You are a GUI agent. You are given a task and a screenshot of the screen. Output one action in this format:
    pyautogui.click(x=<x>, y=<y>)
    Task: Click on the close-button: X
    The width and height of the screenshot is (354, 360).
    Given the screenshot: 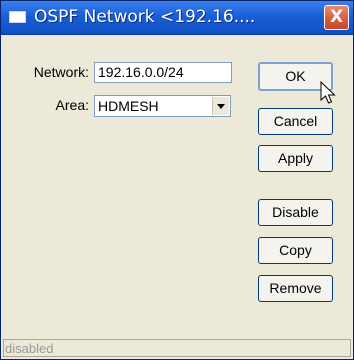 What is the action you would take?
    pyautogui.click(x=336, y=17)
    